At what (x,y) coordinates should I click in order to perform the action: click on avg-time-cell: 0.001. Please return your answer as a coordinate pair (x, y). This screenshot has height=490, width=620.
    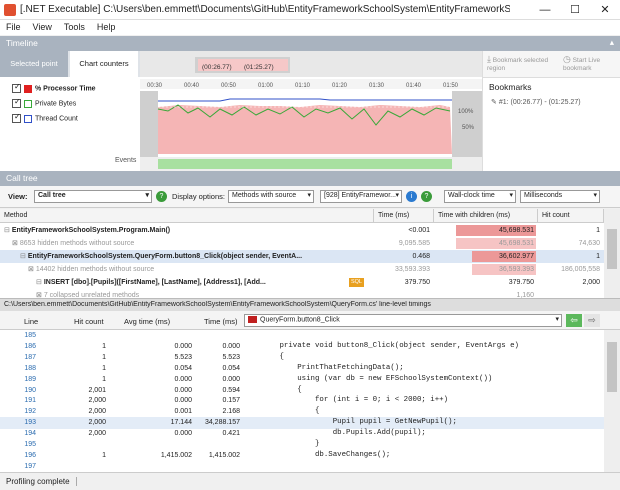
    Looking at the image, I should click on (183, 412).